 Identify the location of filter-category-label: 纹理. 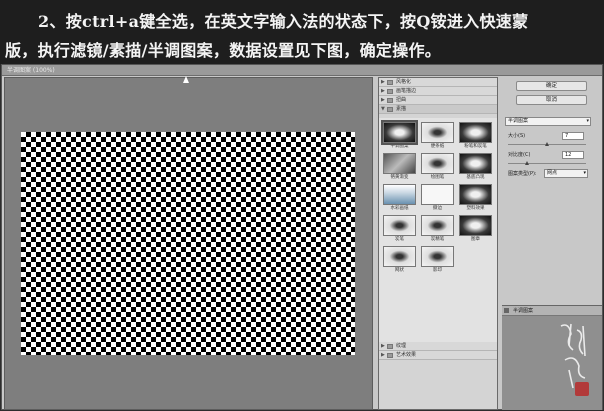
(401, 346).